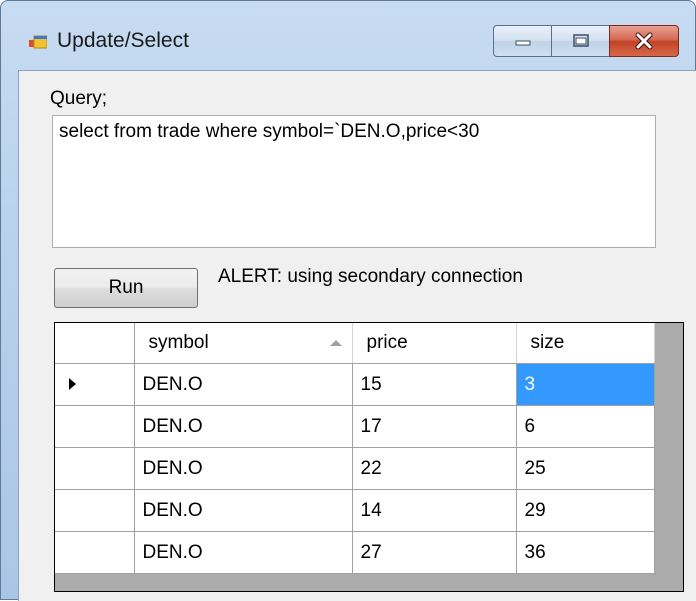  Describe the element at coordinates (434, 426) in the screenshot. I see `cell-price: 17` at that location.